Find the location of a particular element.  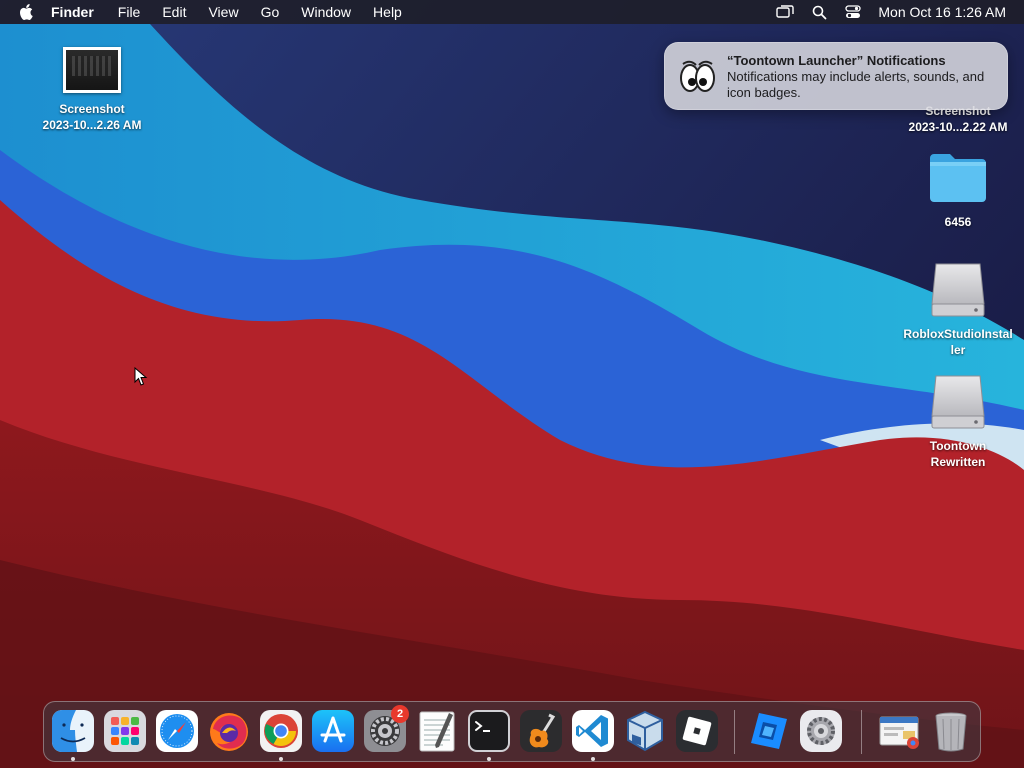

menu-view: View is located at coordinates (223, 12).